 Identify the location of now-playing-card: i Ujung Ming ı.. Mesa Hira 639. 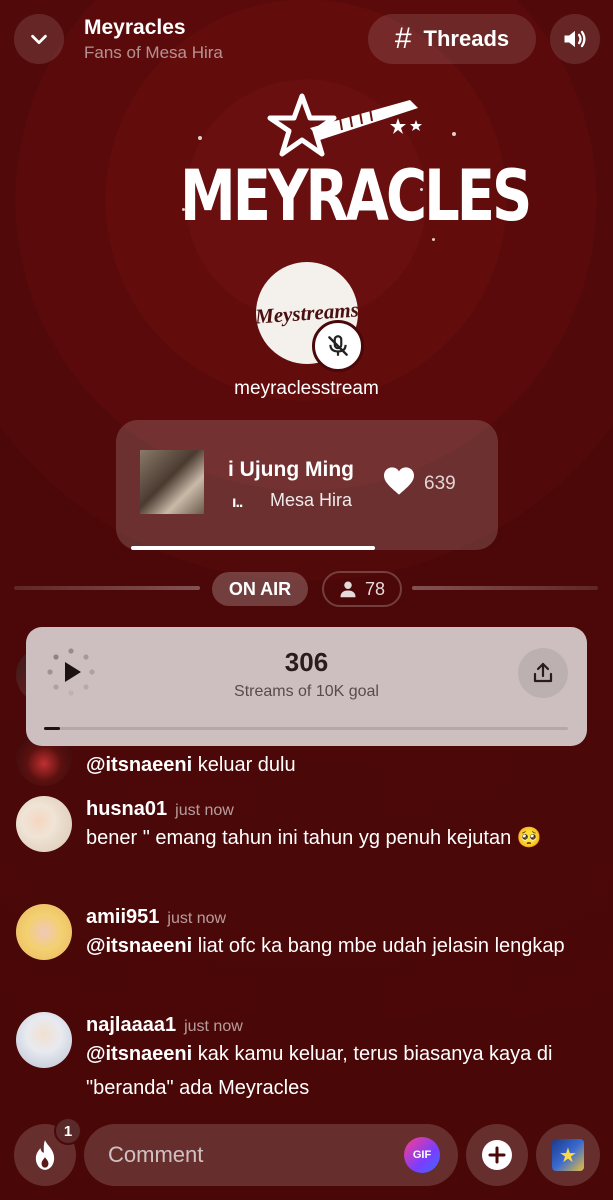
(307, 485).